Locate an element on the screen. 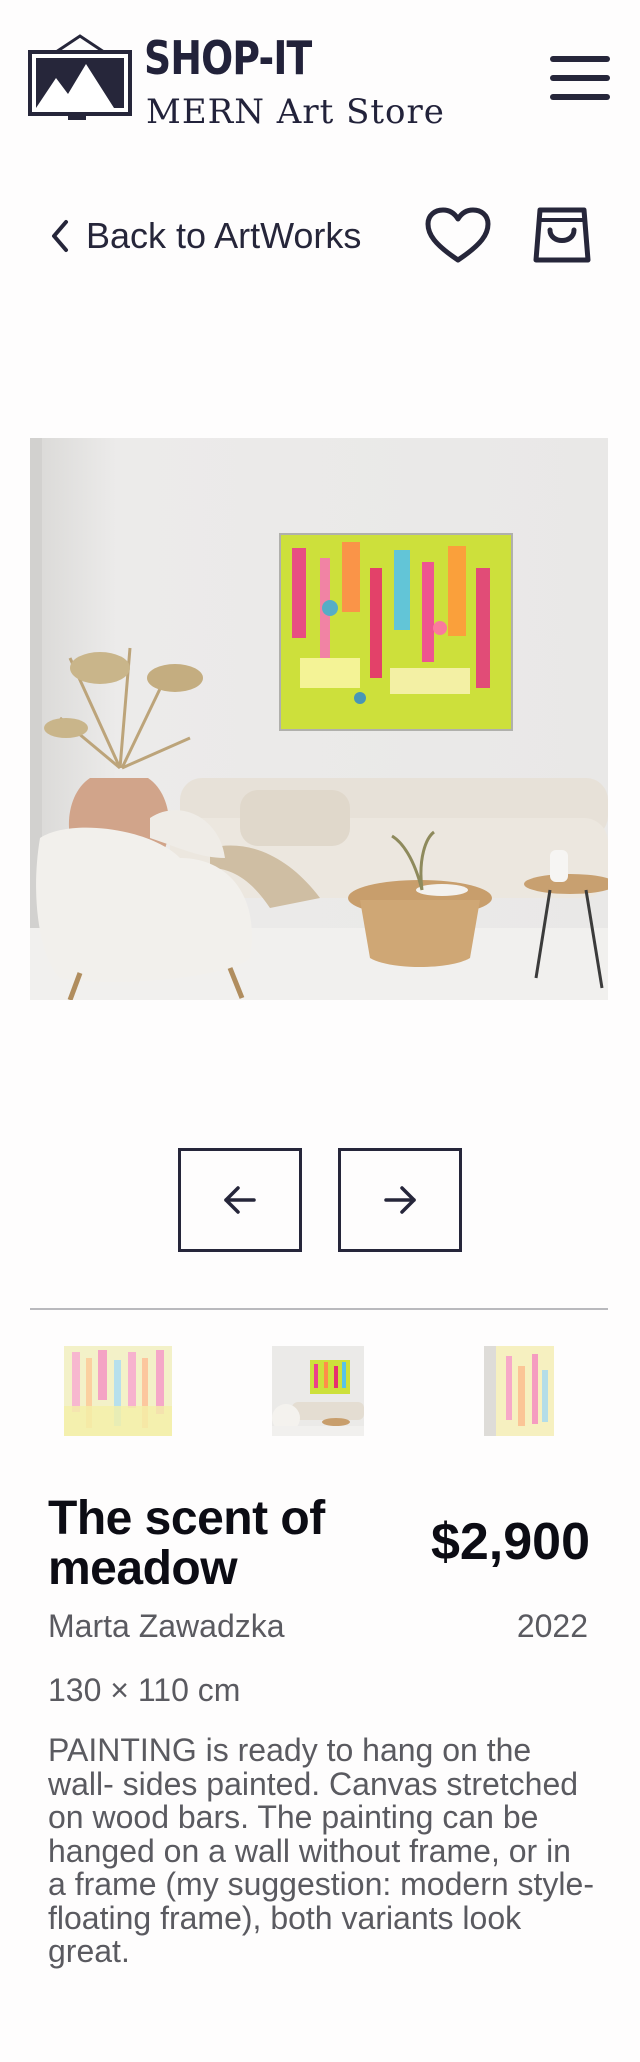 Image resolution: width=640 pixels, height=2062 pixels. previous-image-button is located at coordinates (240, 1200).